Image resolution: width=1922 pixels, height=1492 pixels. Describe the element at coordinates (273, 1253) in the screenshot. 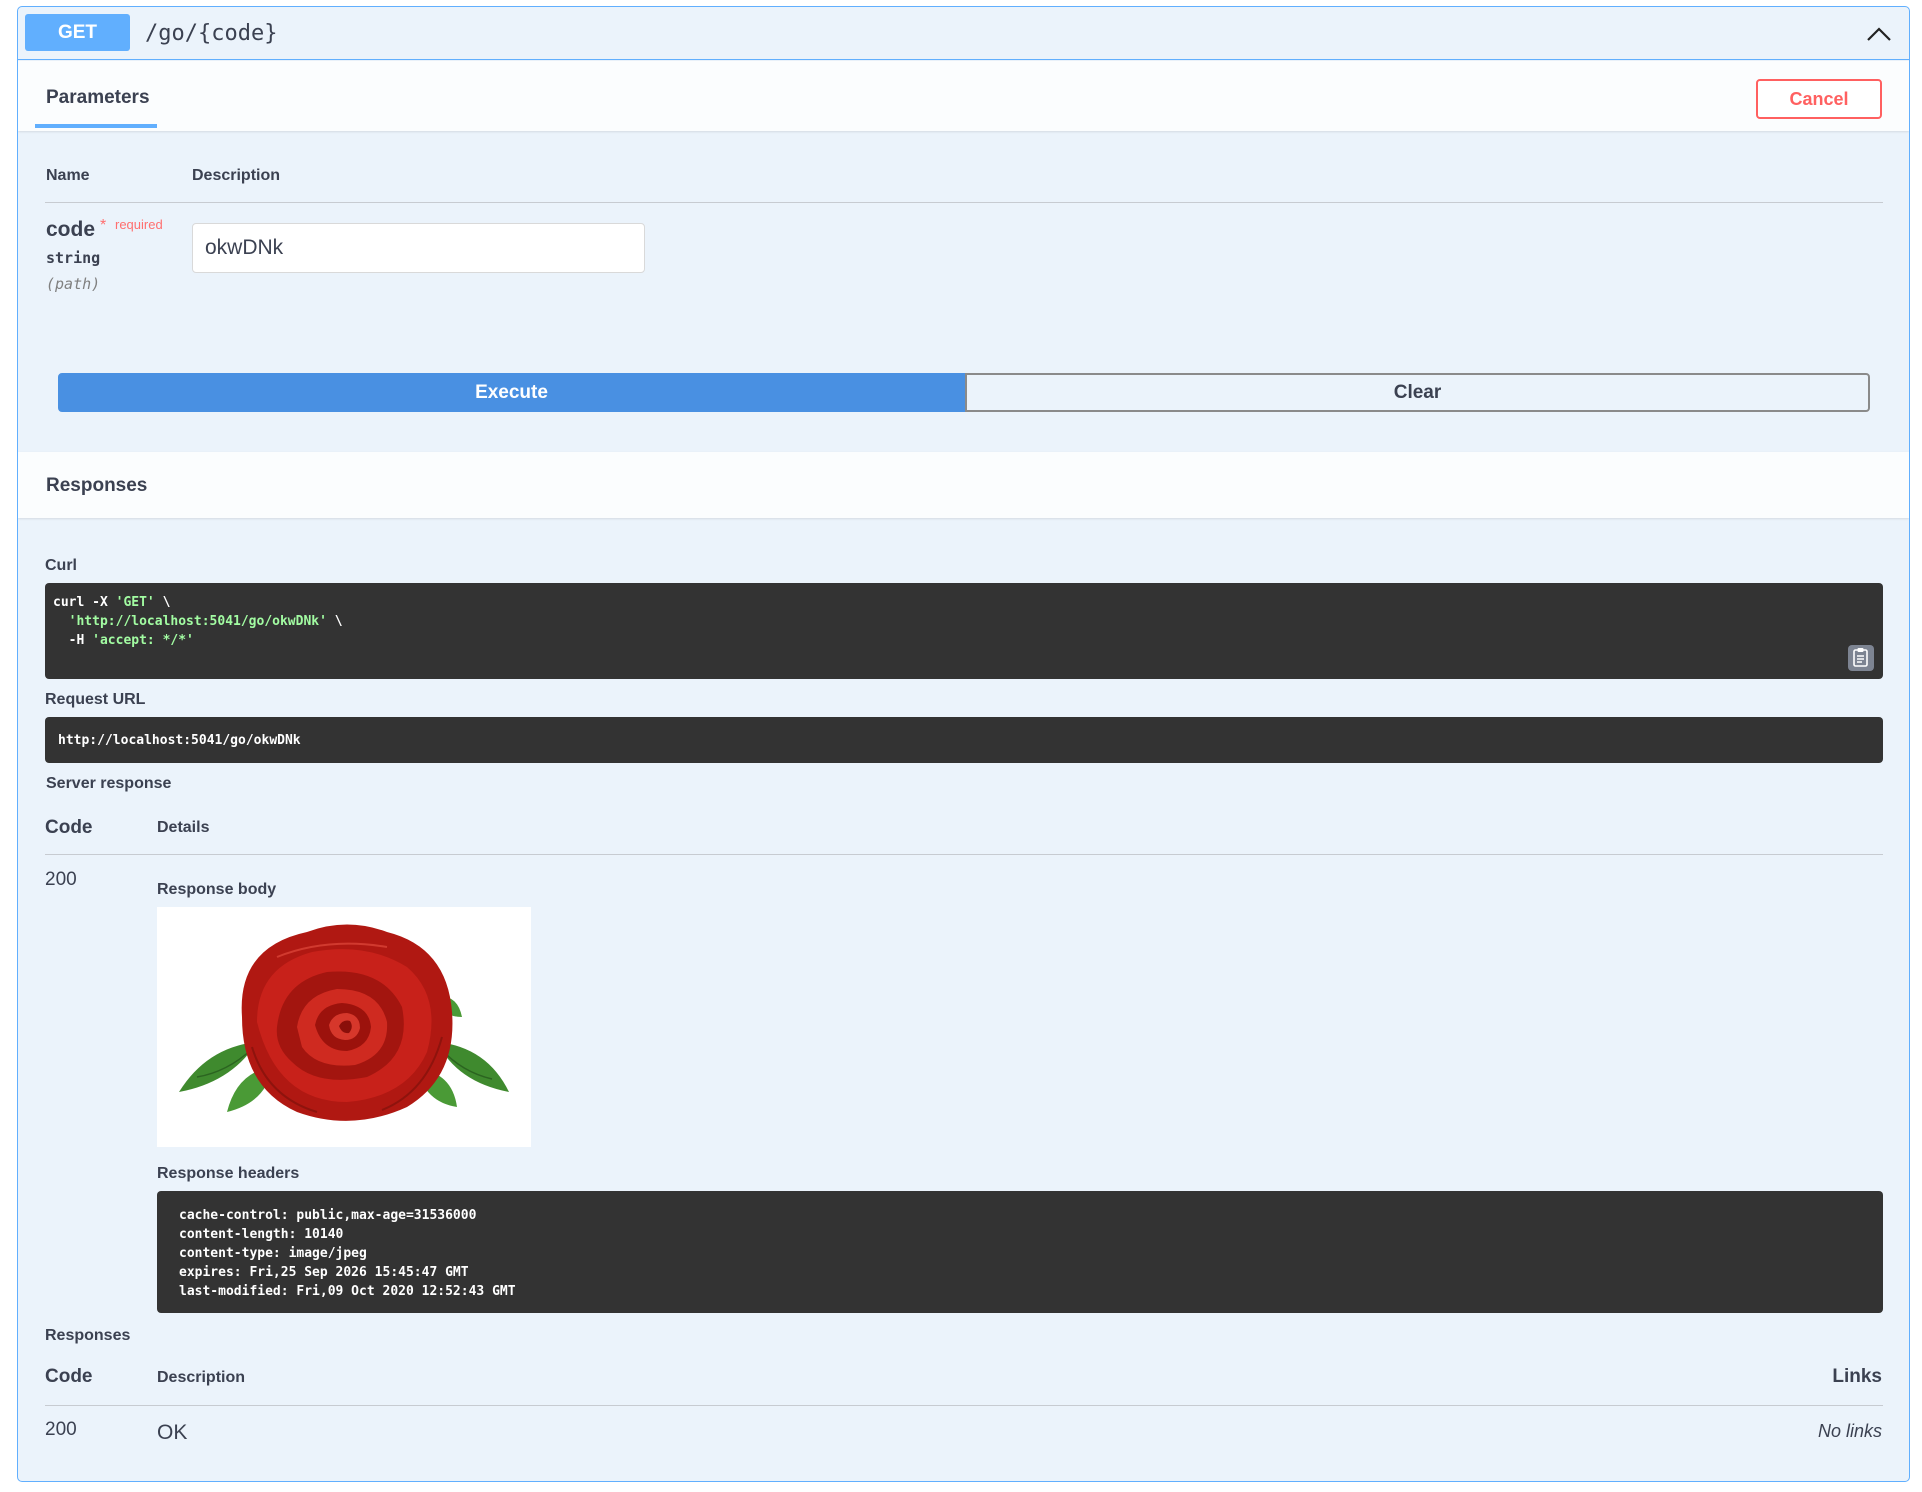

I see `header-line: content-type: image/jpeg` at that location.